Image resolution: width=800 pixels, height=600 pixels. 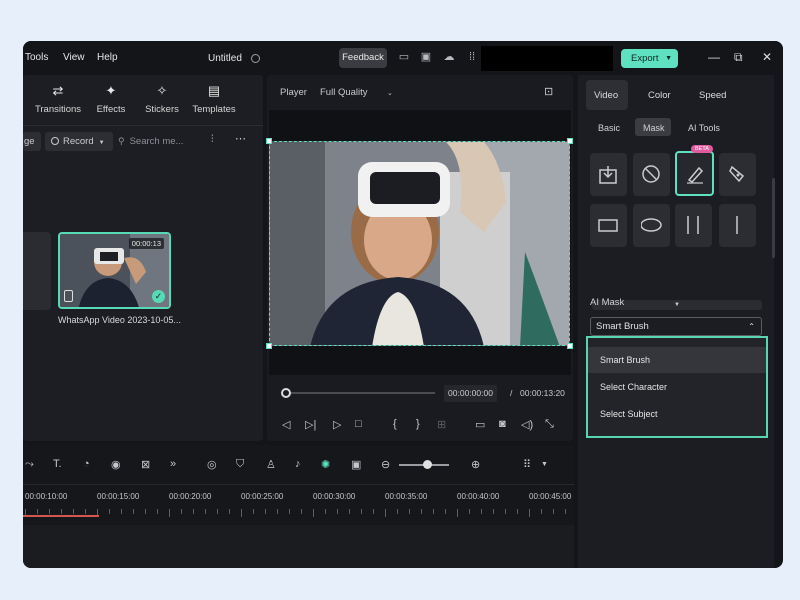 What do you see at coordinates (527, 464) in the screenshot?
I see `grid-view-icon: ⠿` at bounding box center [527, 464].